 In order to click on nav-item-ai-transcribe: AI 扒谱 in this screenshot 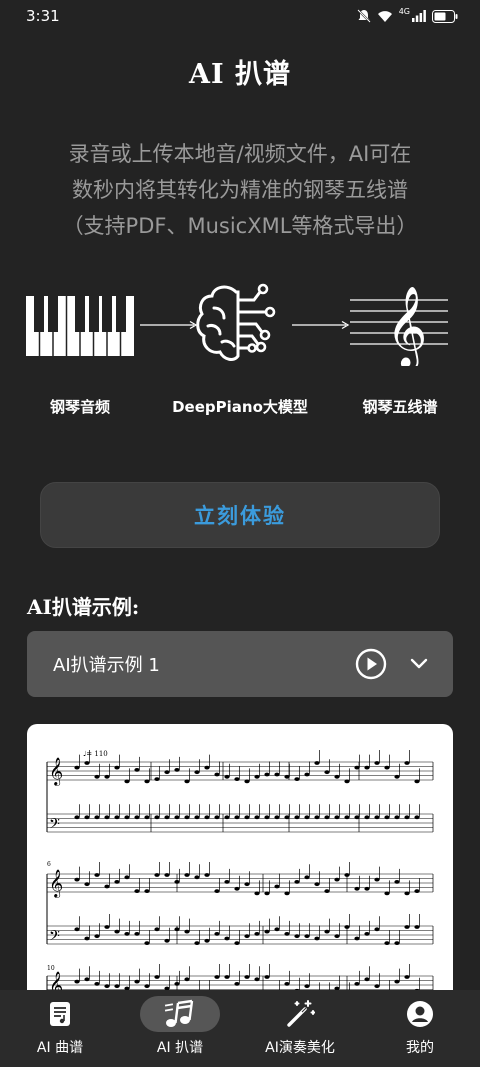, I will do `click(180, 1026)`.